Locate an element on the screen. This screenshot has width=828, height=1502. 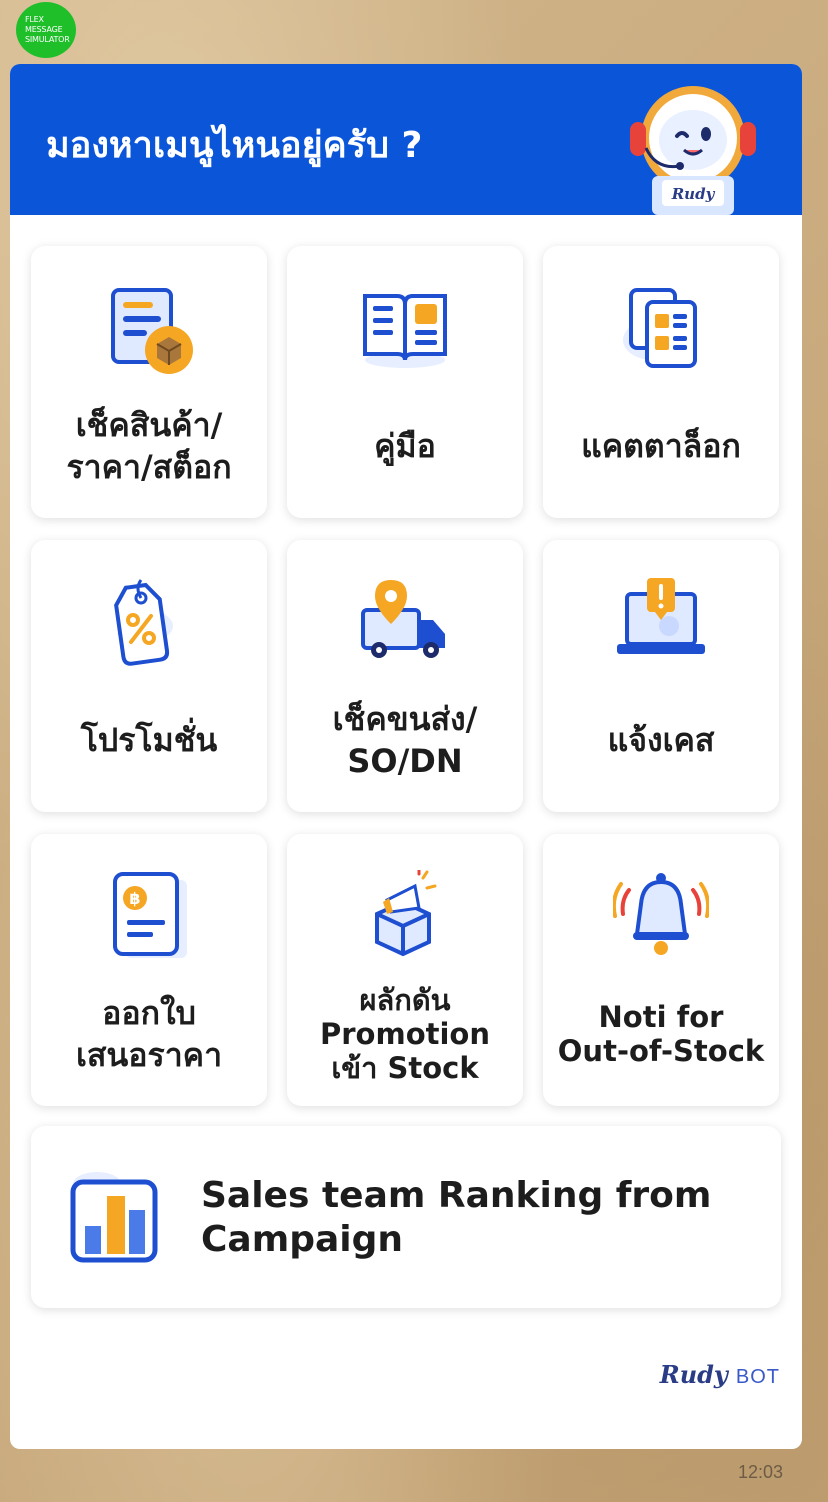
menu-item-catalog: แคตตาล็อก is located at coordinates (661, 382).